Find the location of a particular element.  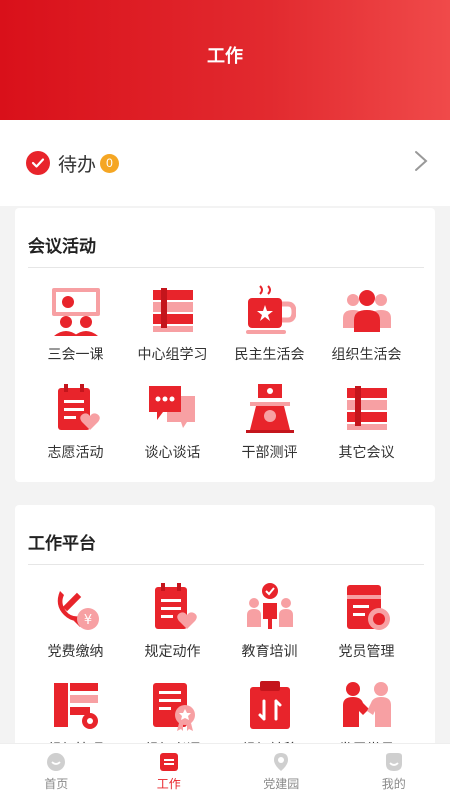

tab-label: 工作 is located at coordinates (168, 784).